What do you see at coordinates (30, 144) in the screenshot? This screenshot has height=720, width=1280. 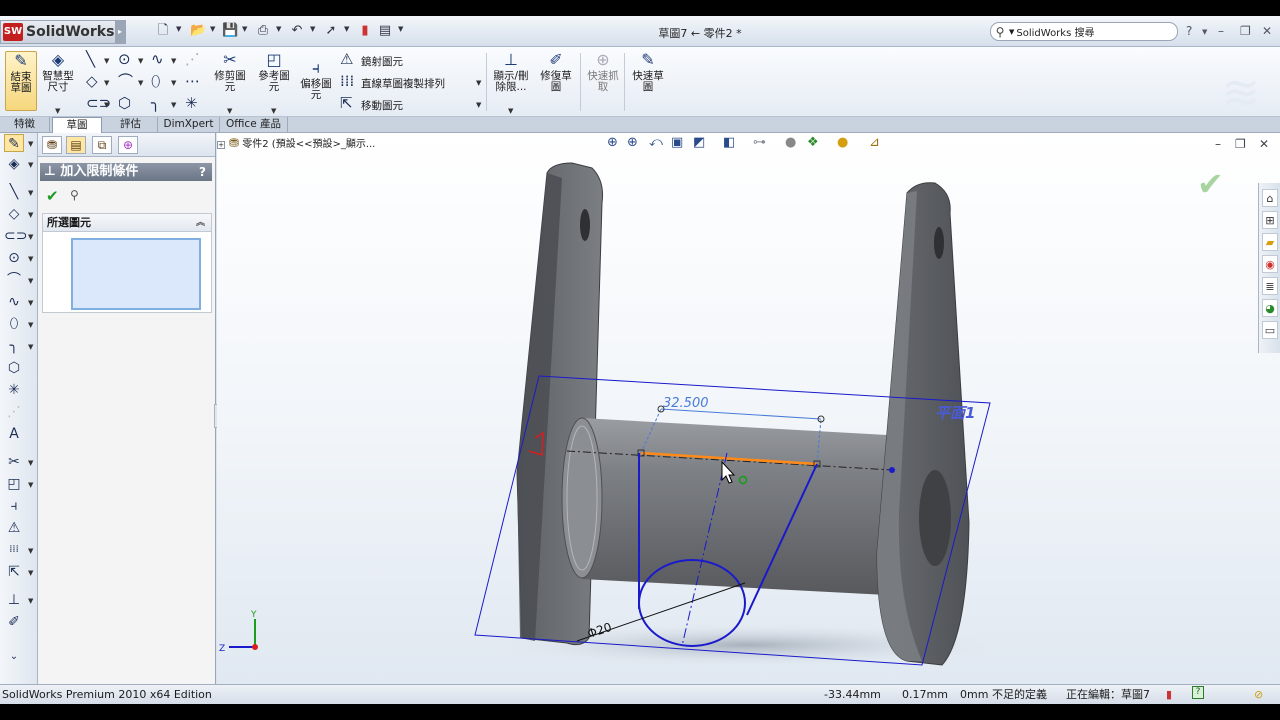 I see `sketch-dropdown-icon: ▼` at bounding box center [30, 144].